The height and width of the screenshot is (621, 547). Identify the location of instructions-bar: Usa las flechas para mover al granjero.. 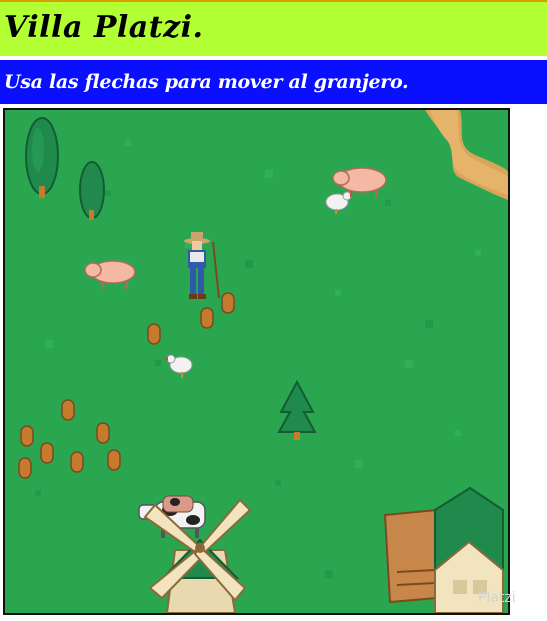
(273, 82).